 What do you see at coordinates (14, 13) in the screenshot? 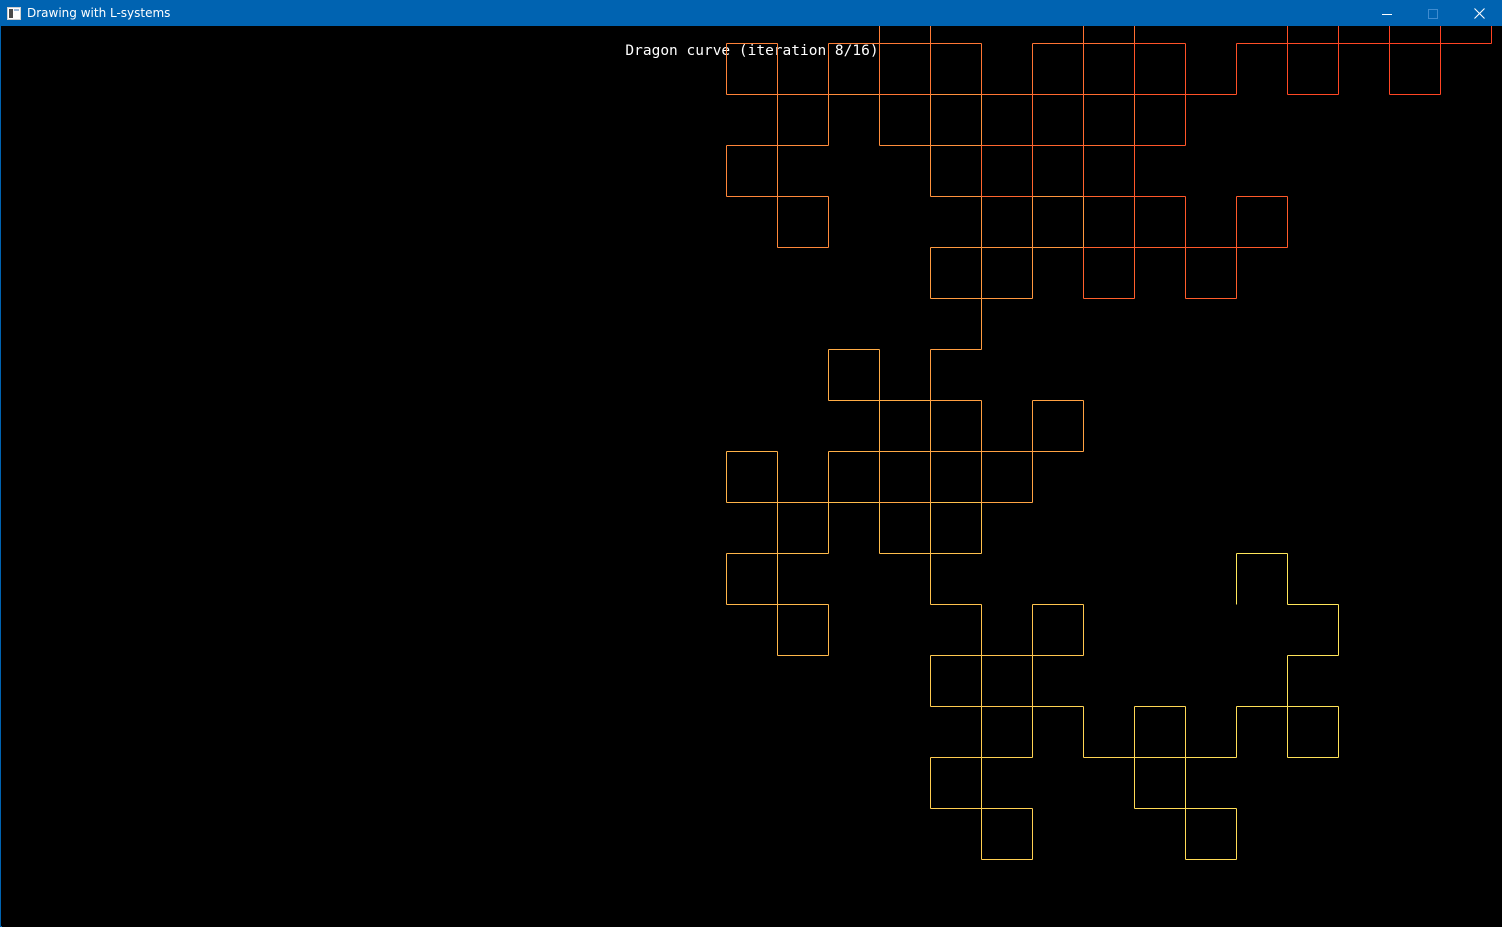
I see `app-icon` at bounding box center [14, 13].